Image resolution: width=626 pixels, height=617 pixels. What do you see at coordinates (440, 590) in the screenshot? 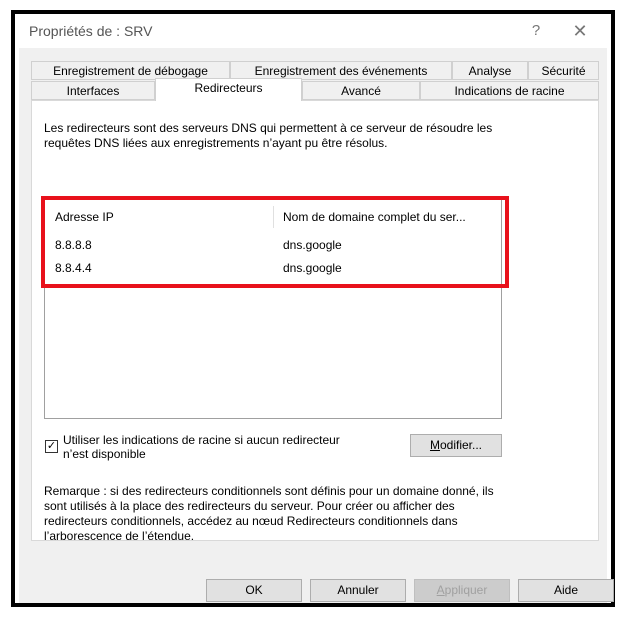
I see `apply-mnemonic: A` at bounding box center [440, 590].